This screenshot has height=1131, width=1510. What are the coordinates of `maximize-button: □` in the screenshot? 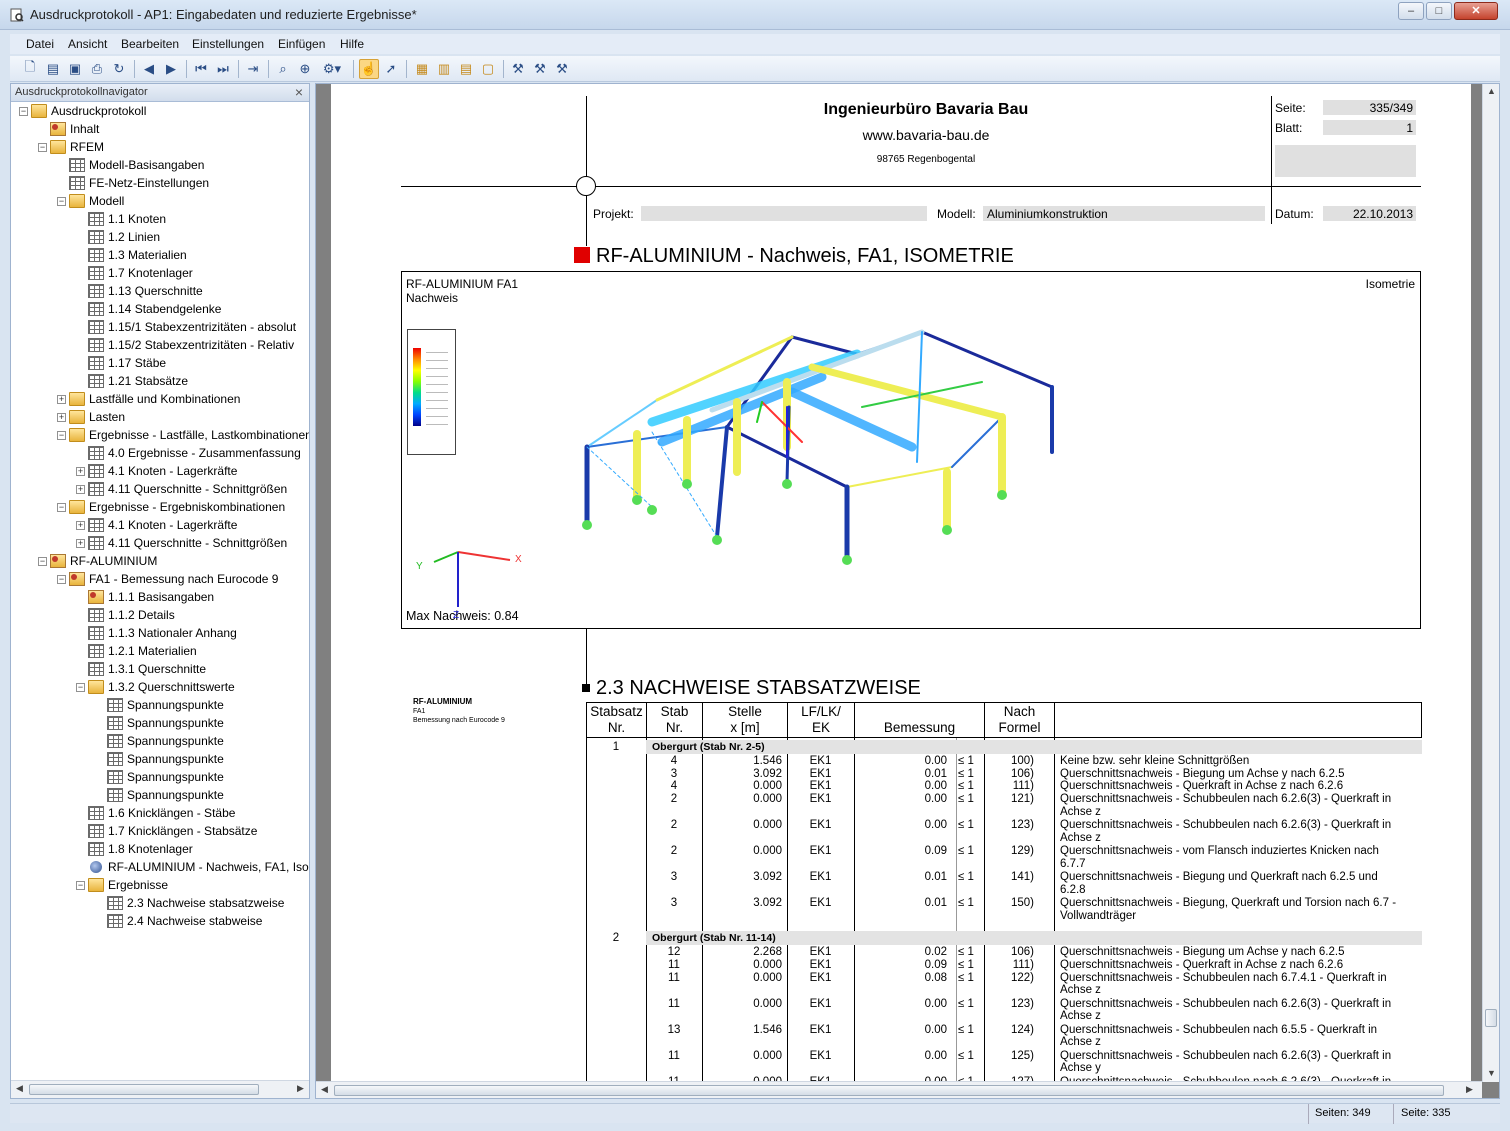 It's located at (1439, 11).